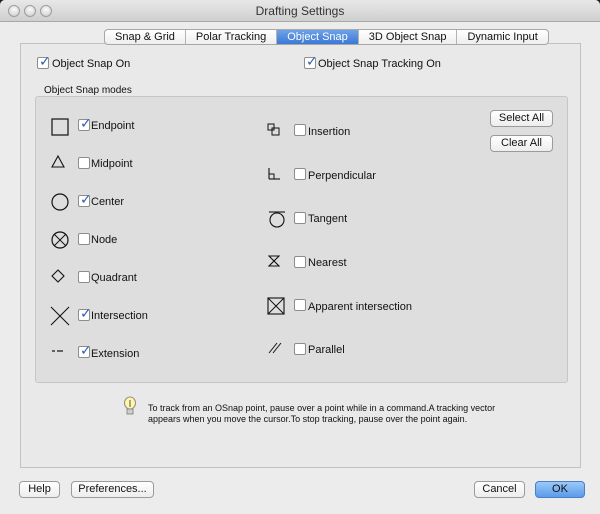  I want to click on lightbulb-icon, so click(130, 405).